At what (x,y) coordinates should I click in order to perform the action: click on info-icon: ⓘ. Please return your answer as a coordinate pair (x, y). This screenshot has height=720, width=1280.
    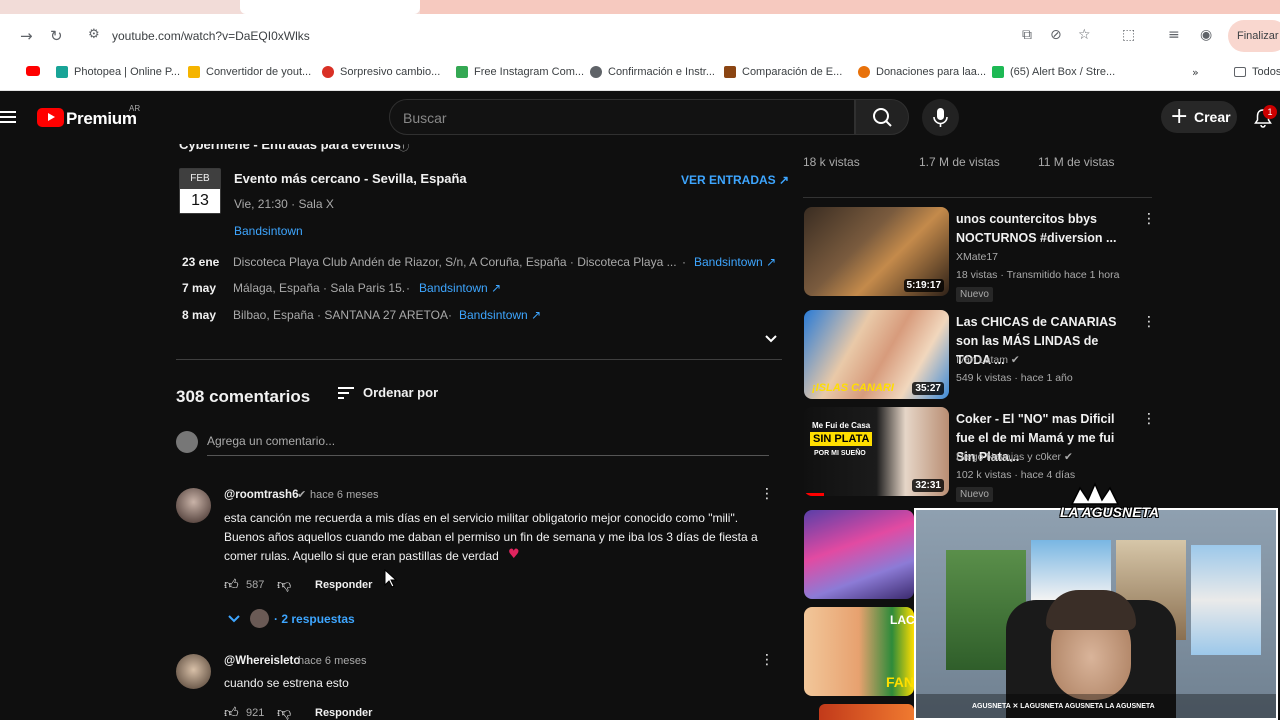
    Looking at the image, I should click on (403, 149).